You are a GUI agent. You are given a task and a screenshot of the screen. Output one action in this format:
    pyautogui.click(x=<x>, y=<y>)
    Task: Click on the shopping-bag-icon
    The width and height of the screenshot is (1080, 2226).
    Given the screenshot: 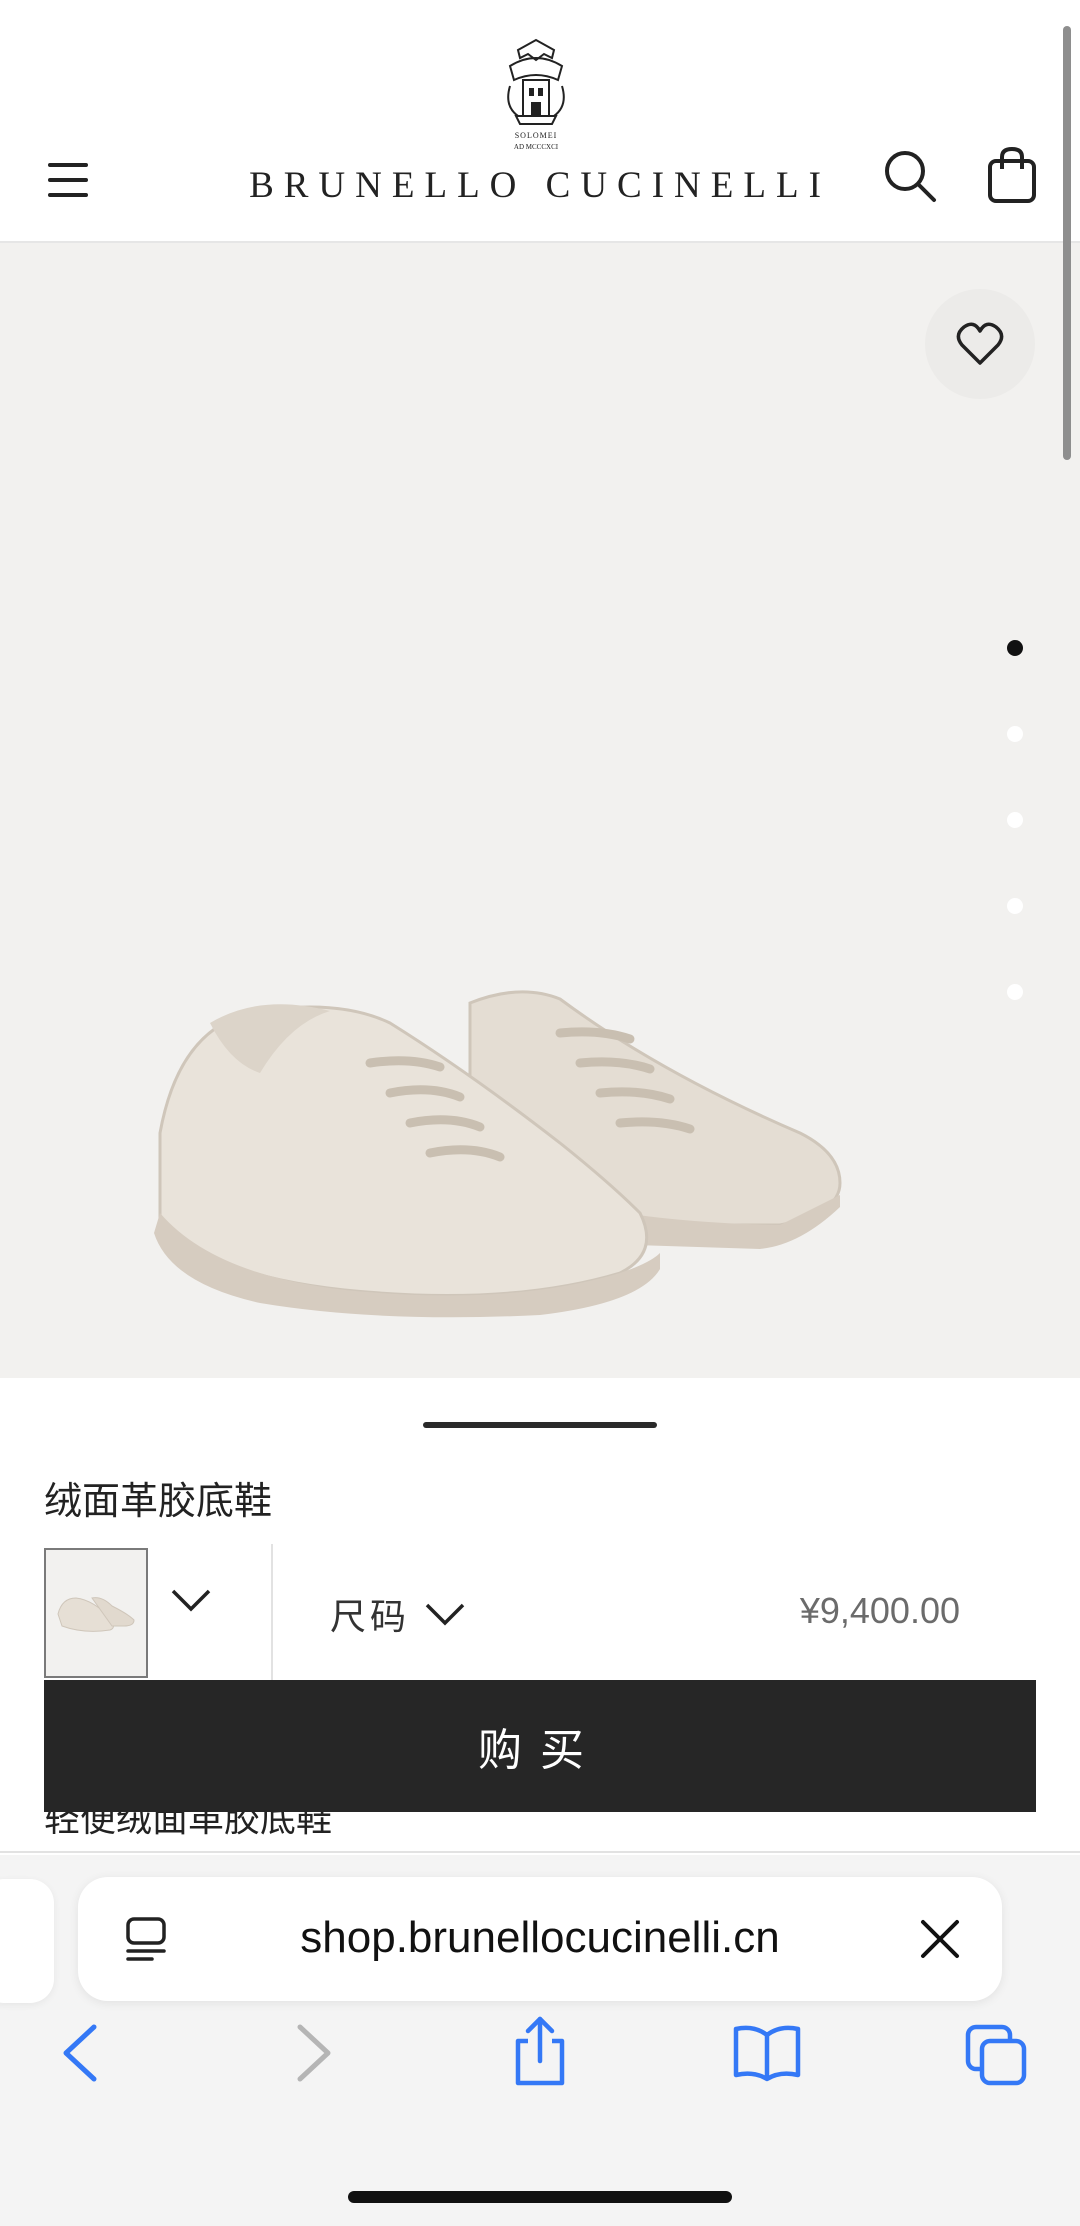 What is the action you would take?
    pyautogui.click(x=1012, y=175)
    